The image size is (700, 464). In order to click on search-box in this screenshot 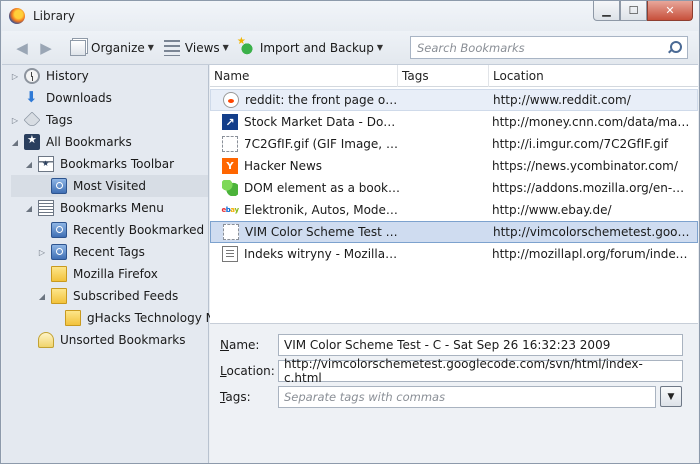, I will do `click(549, 47)`.